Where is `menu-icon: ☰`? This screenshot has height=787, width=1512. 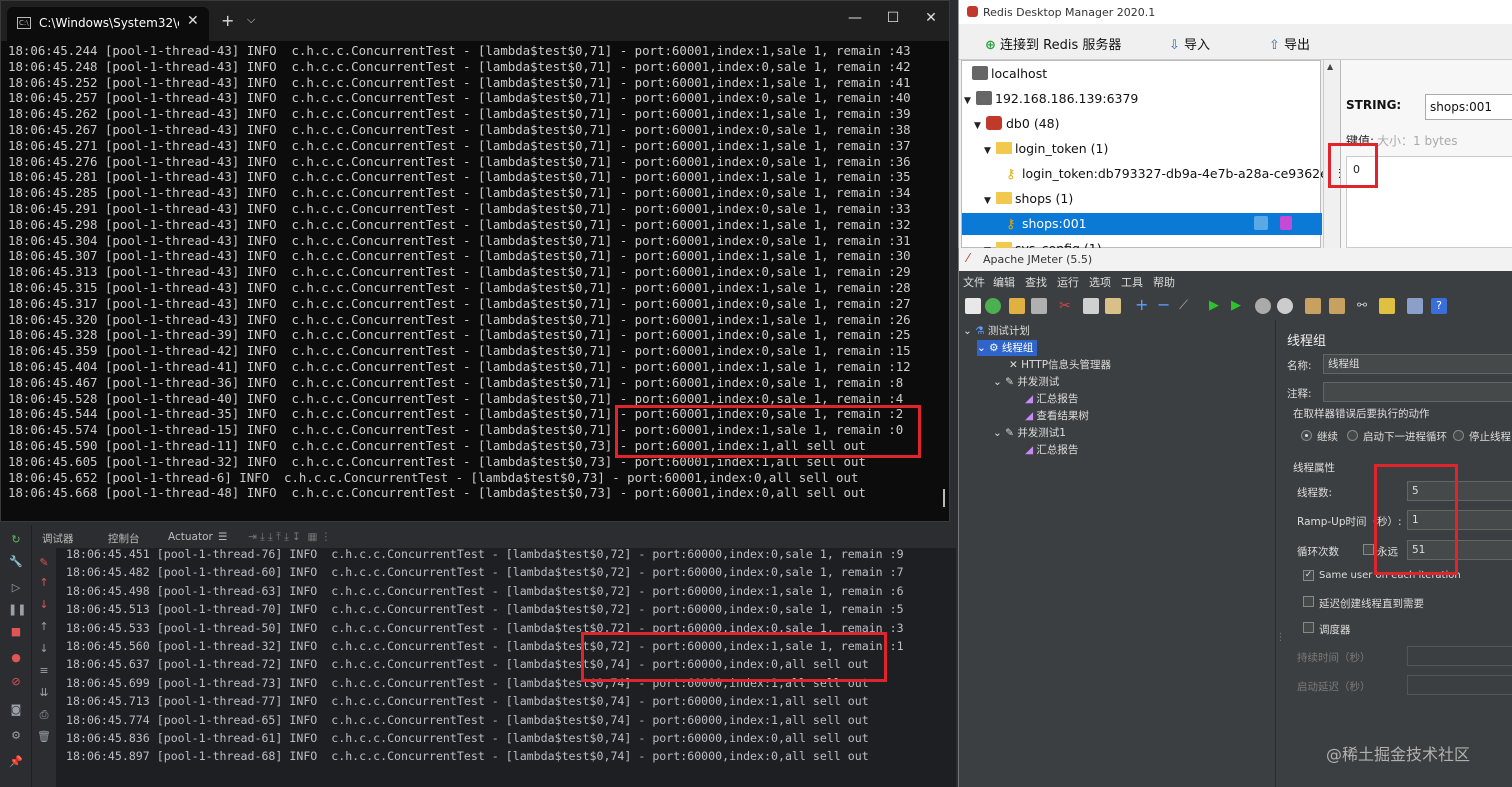
menu-icon: ☰ is located at coordinates (222, 537).